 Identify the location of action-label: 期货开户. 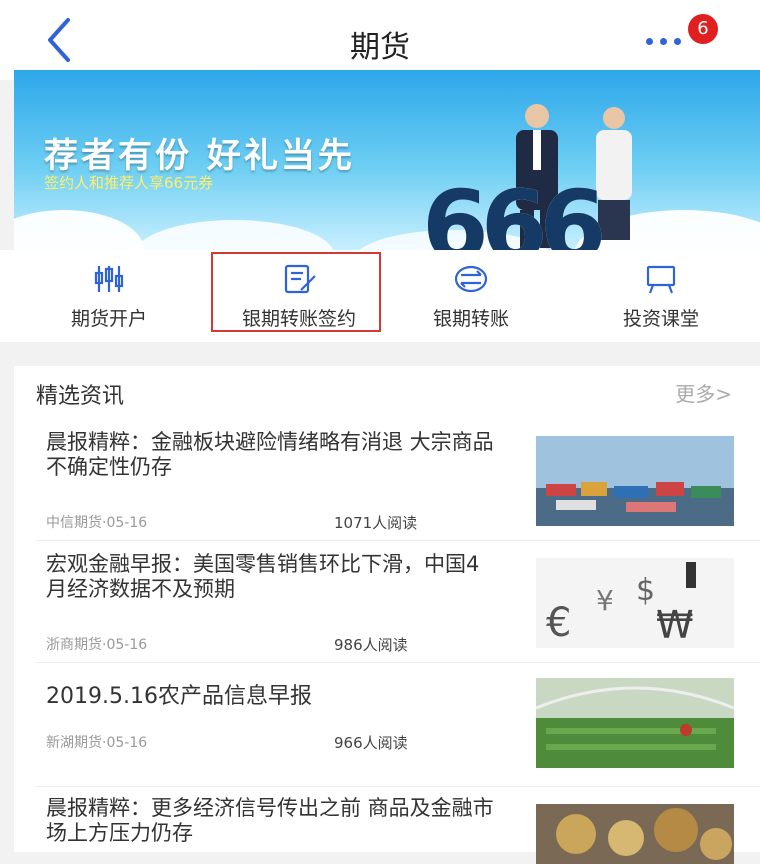
(108, 319).